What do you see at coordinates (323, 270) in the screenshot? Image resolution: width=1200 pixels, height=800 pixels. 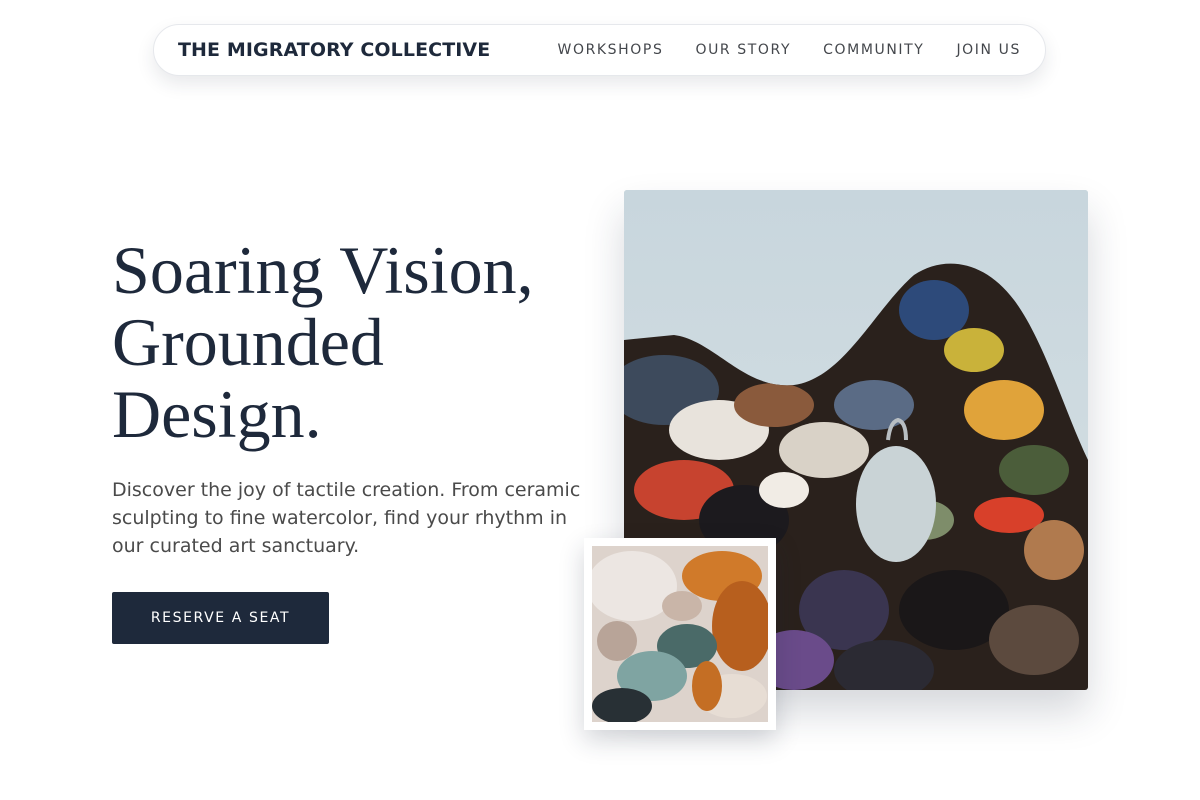 I see `headline-line-1: Soaring Vision,` at bounding box center [323, 270].